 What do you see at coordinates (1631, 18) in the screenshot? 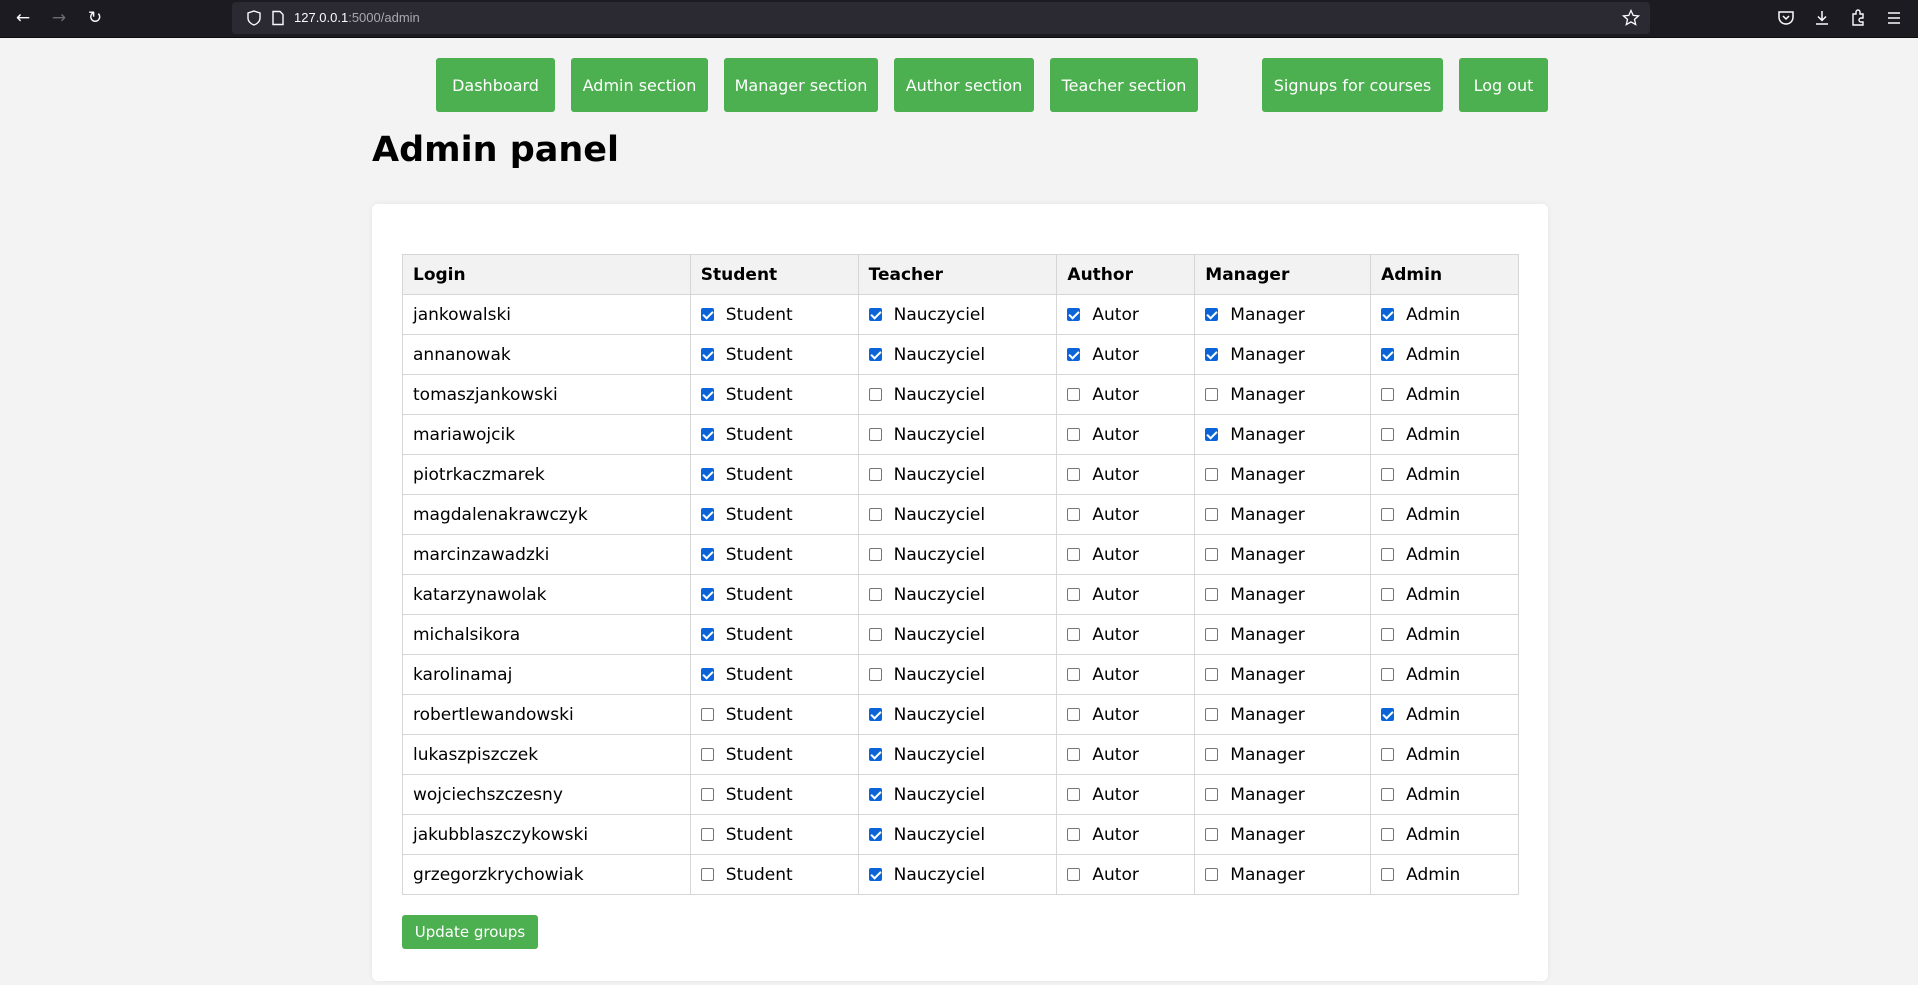
I see `bookmark-star-icon` at bounding box center [1631, 18].